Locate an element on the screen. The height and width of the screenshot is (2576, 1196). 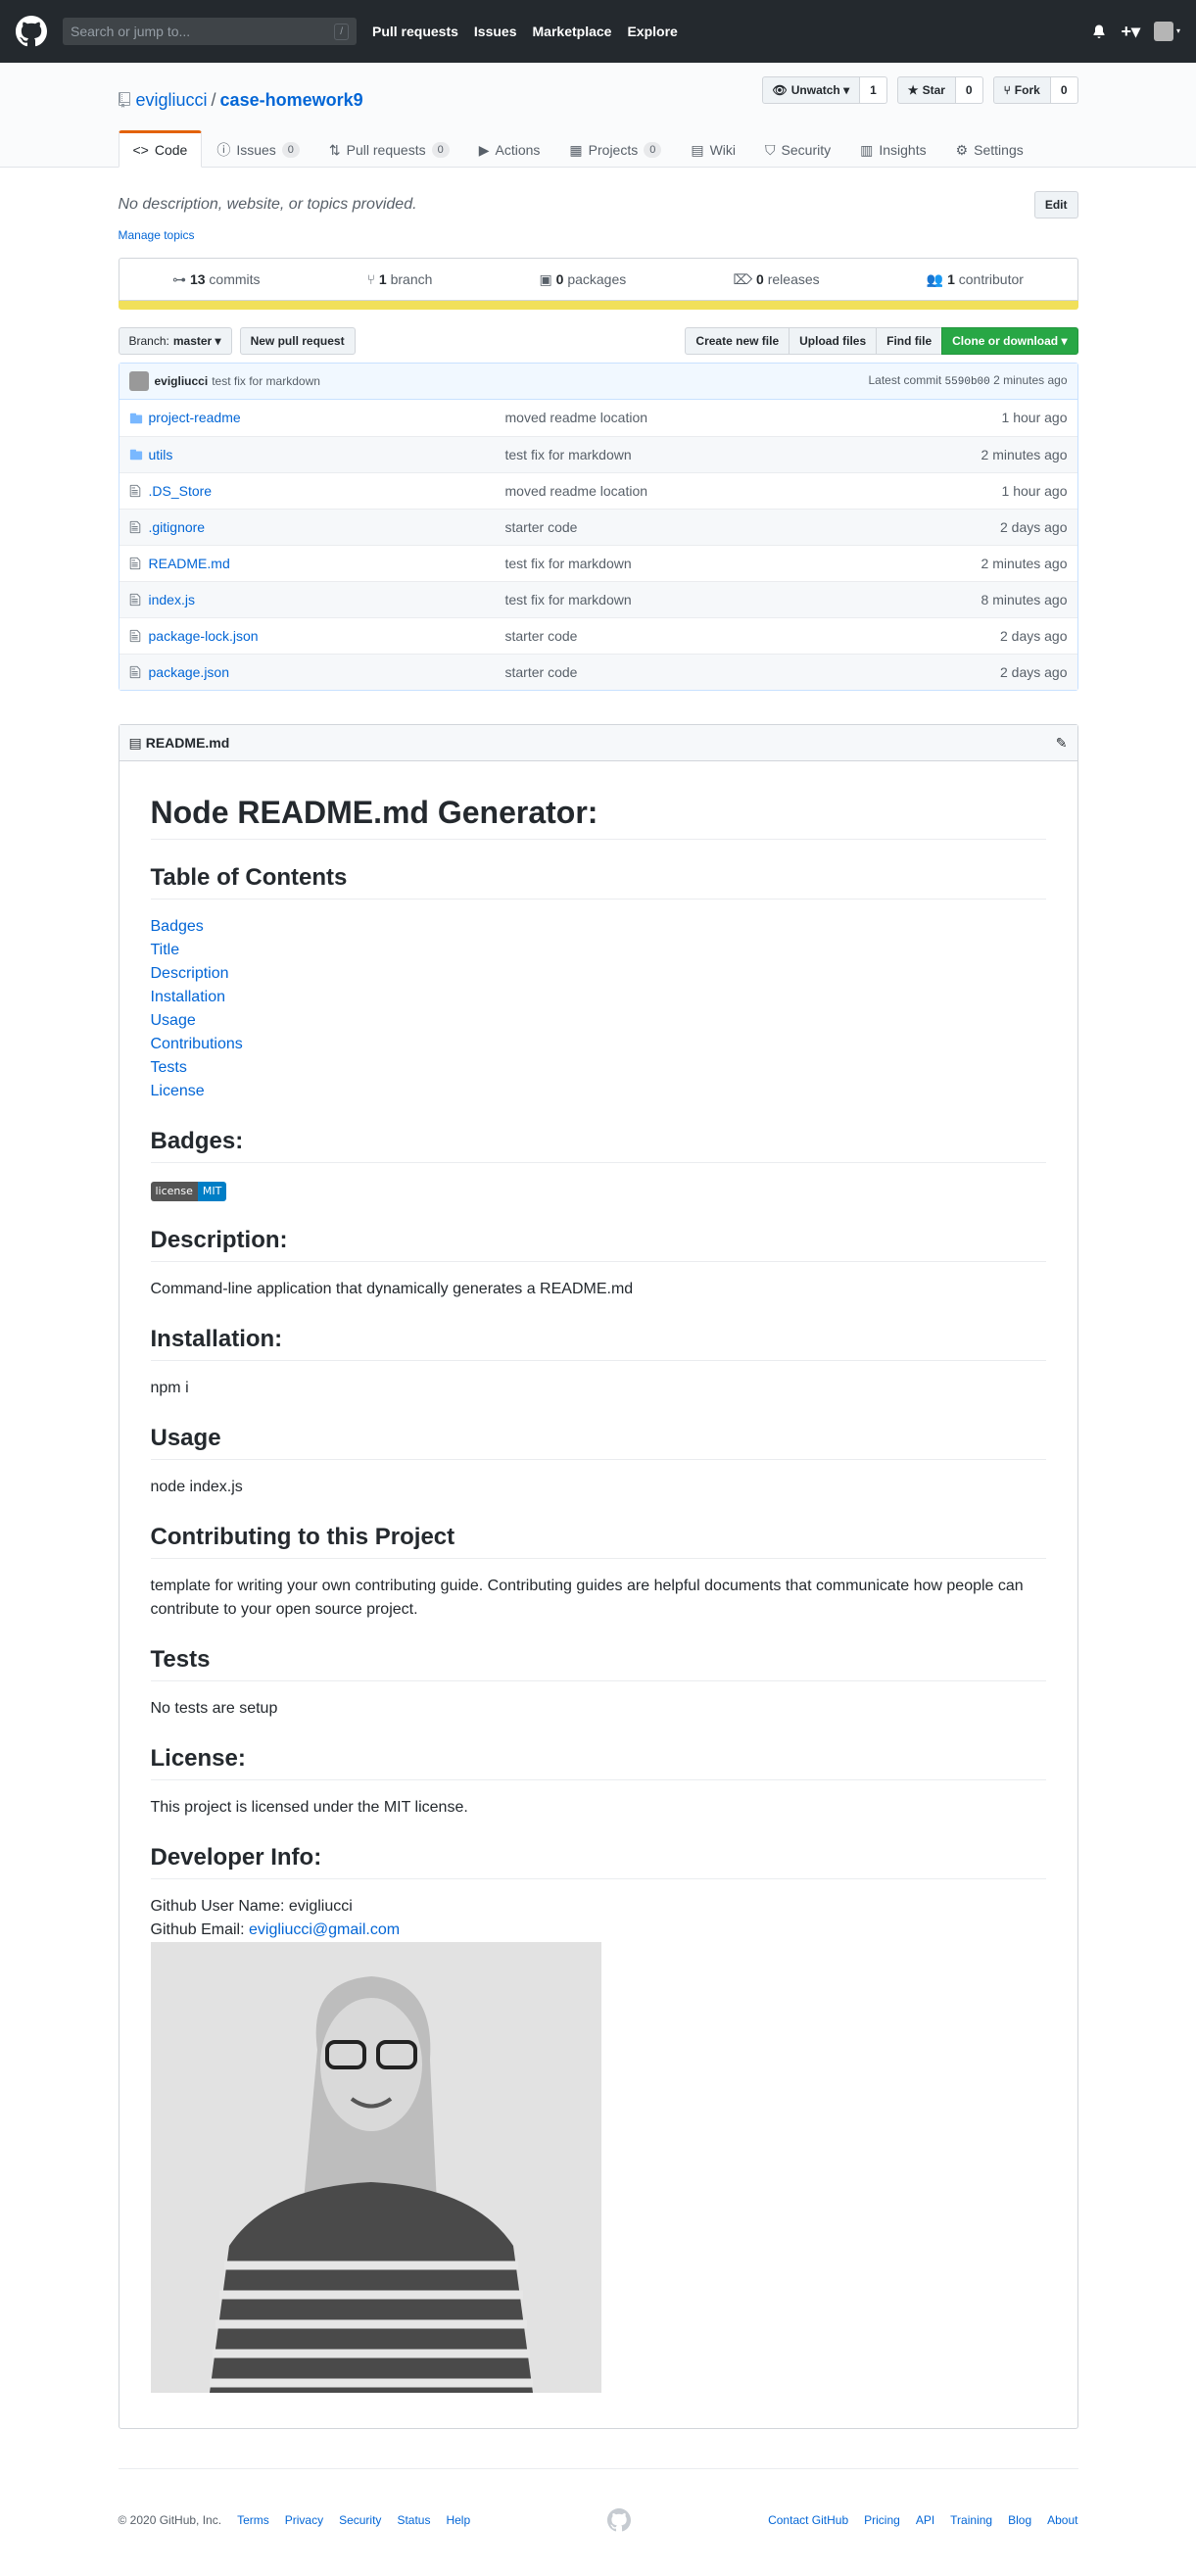
clone-download-button: Clone or download ▾ is located at coordinates (1009, 341).